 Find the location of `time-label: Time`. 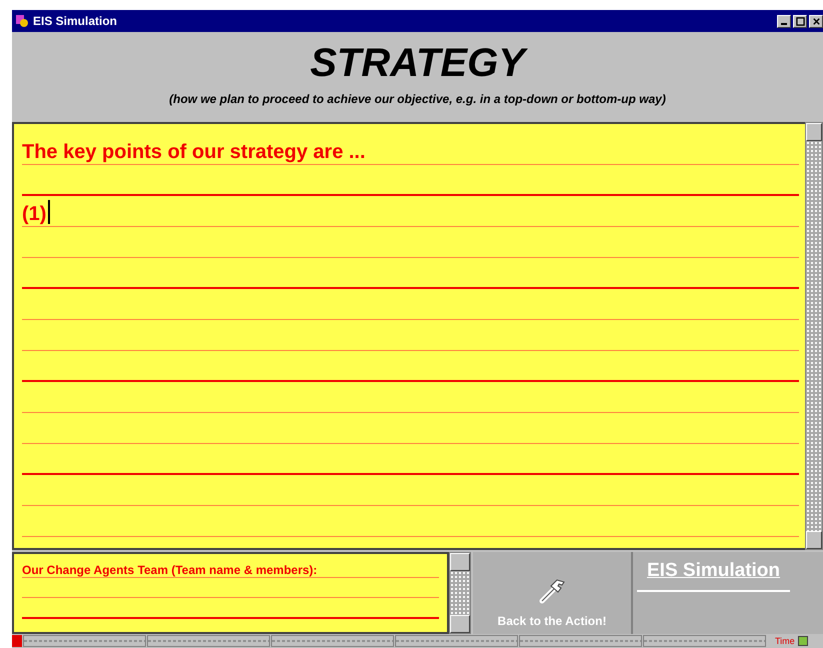

time-label: Time is located at coordinates (785, 641).